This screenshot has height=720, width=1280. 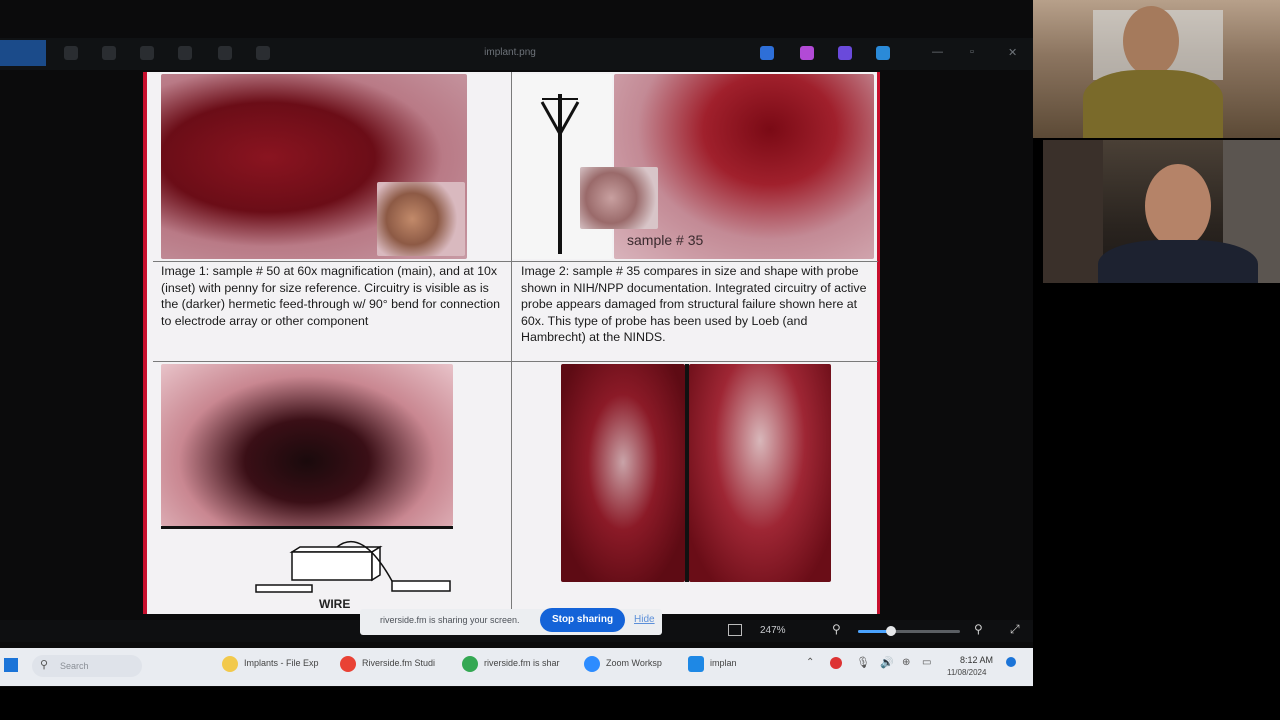 I want to click on photos-icon, so click(x=696, y=664).